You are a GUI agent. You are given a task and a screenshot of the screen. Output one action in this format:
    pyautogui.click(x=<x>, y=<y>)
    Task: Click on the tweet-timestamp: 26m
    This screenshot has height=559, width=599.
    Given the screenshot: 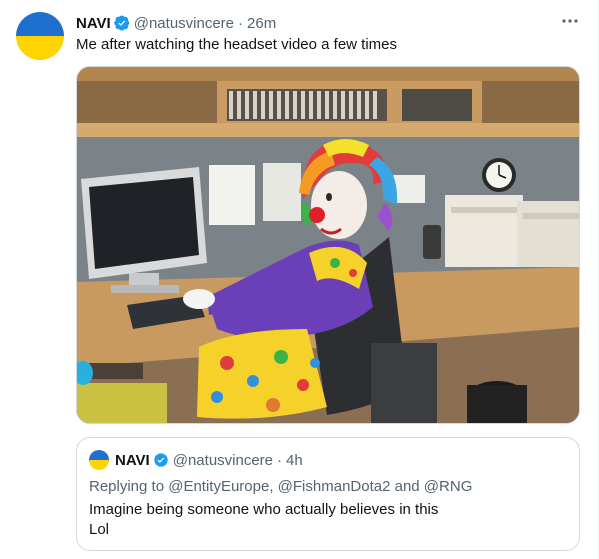 What is the action you would take?
    pyautogui.click(x=261, y=23)
    